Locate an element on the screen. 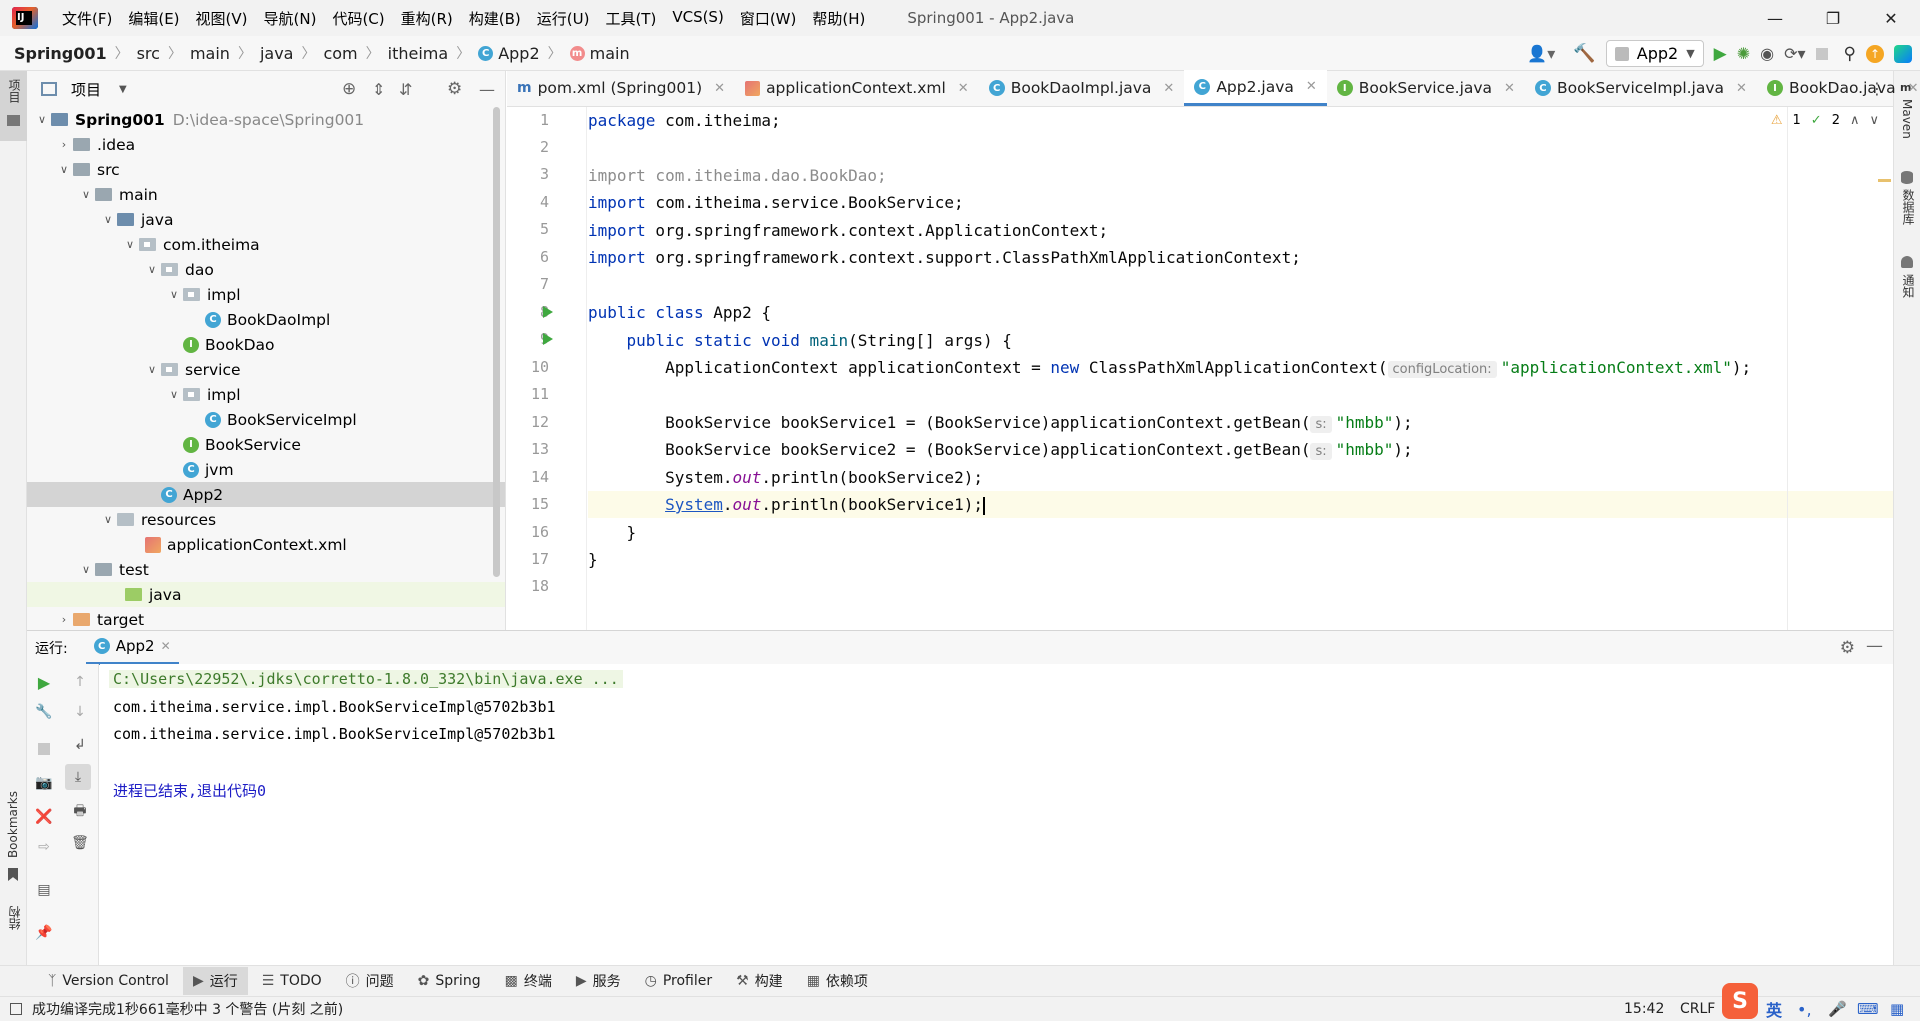 The width and height of the screenshot is (1920, 1021). more-tabs-icon: ⋮ is located at coordinates (1877, 88).